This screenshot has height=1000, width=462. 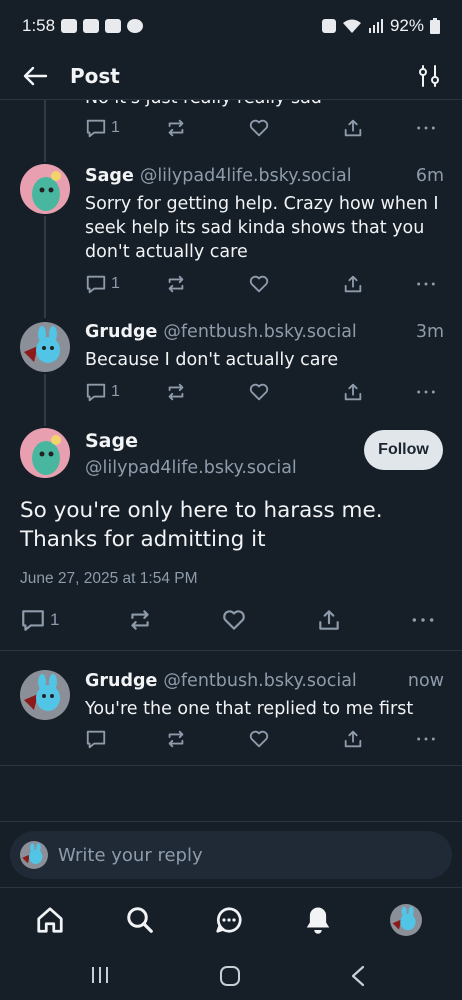 What do you see at coordinates (358, 976) in the screenshot?
I see `back-icon` at bounding box center [358, 976].